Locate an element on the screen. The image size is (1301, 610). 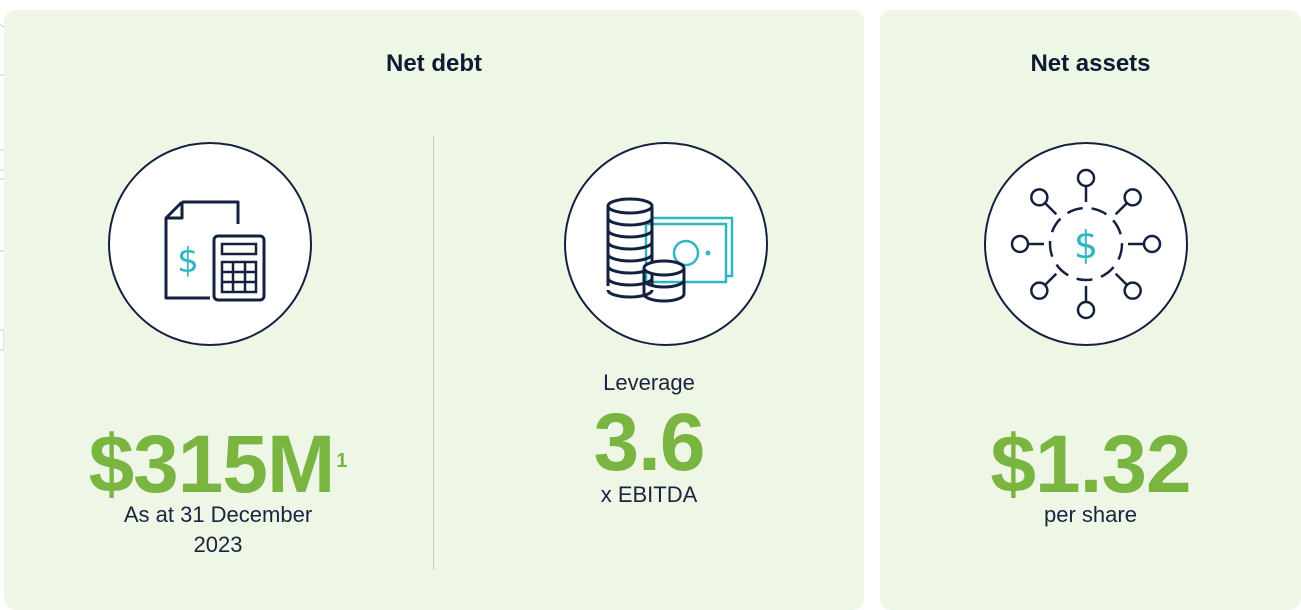
coins-cash-icon is located at coordinates (666, 244).